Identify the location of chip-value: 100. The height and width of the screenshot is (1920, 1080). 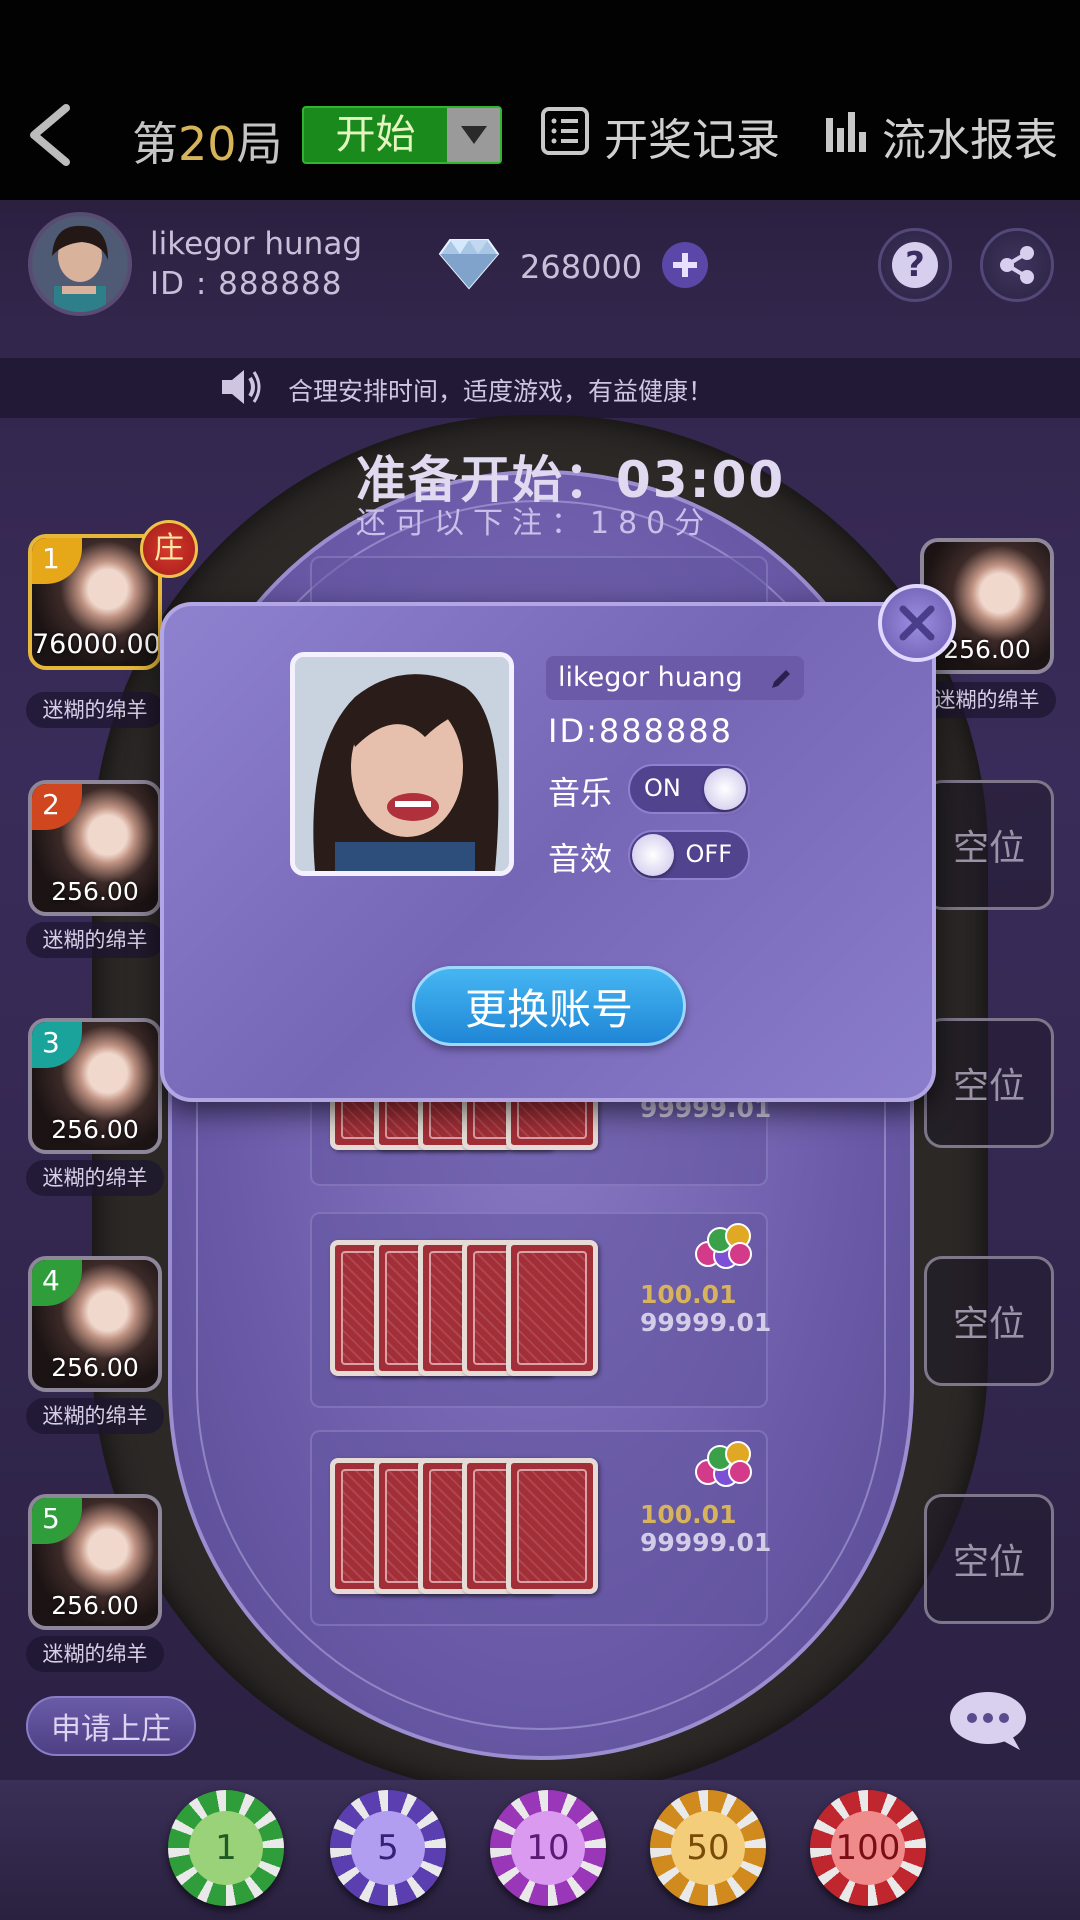
(868, 1848).